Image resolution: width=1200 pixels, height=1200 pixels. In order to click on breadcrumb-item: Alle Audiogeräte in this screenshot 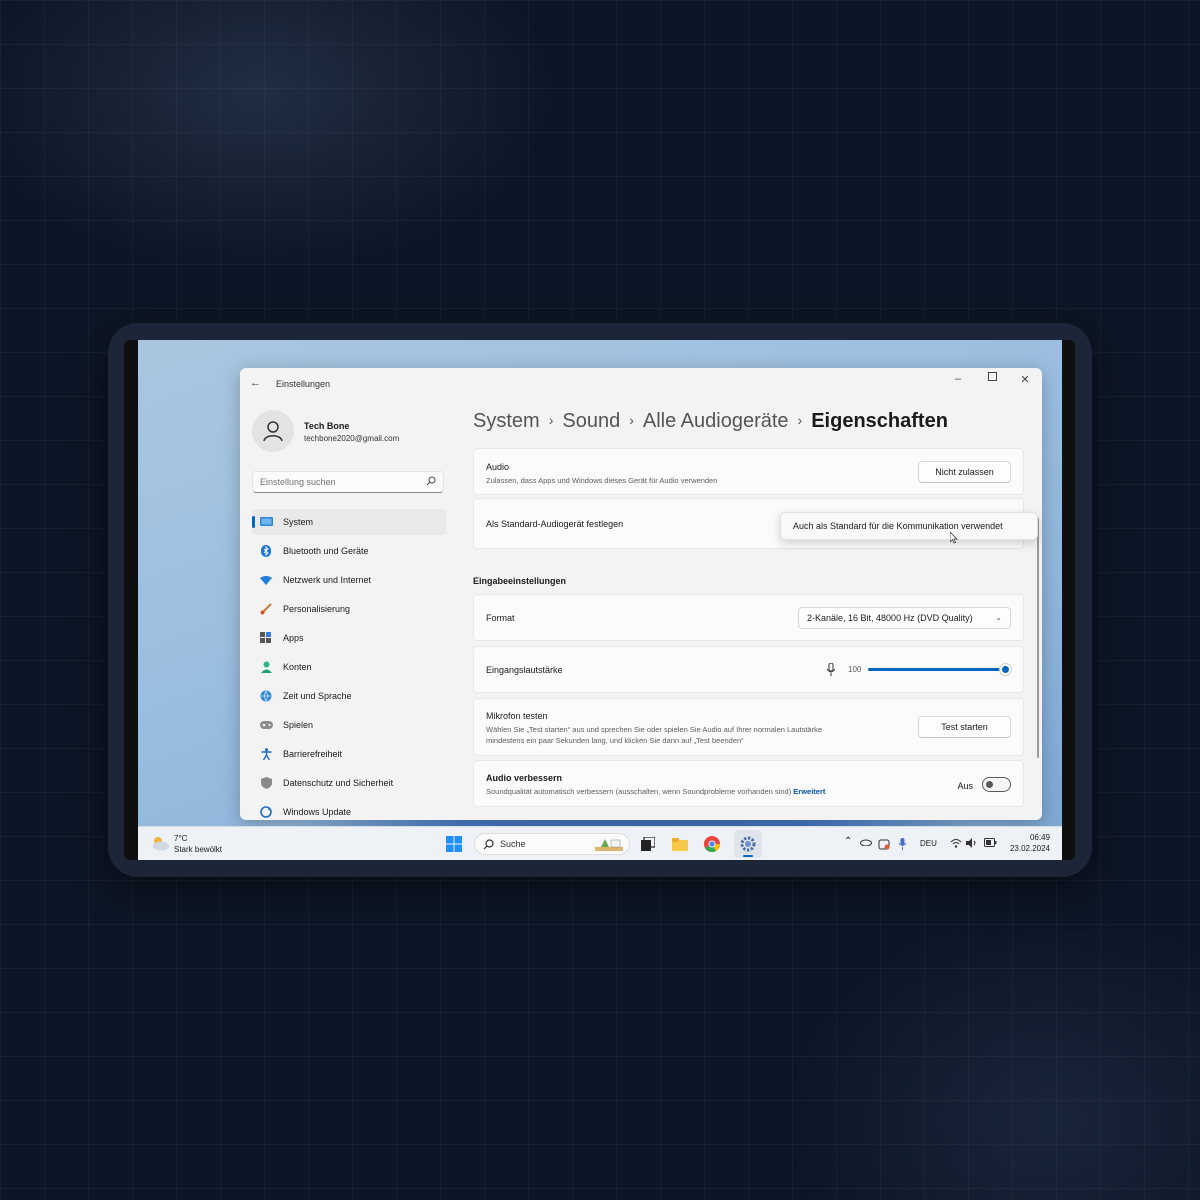, I will do `click(716, 421)`.